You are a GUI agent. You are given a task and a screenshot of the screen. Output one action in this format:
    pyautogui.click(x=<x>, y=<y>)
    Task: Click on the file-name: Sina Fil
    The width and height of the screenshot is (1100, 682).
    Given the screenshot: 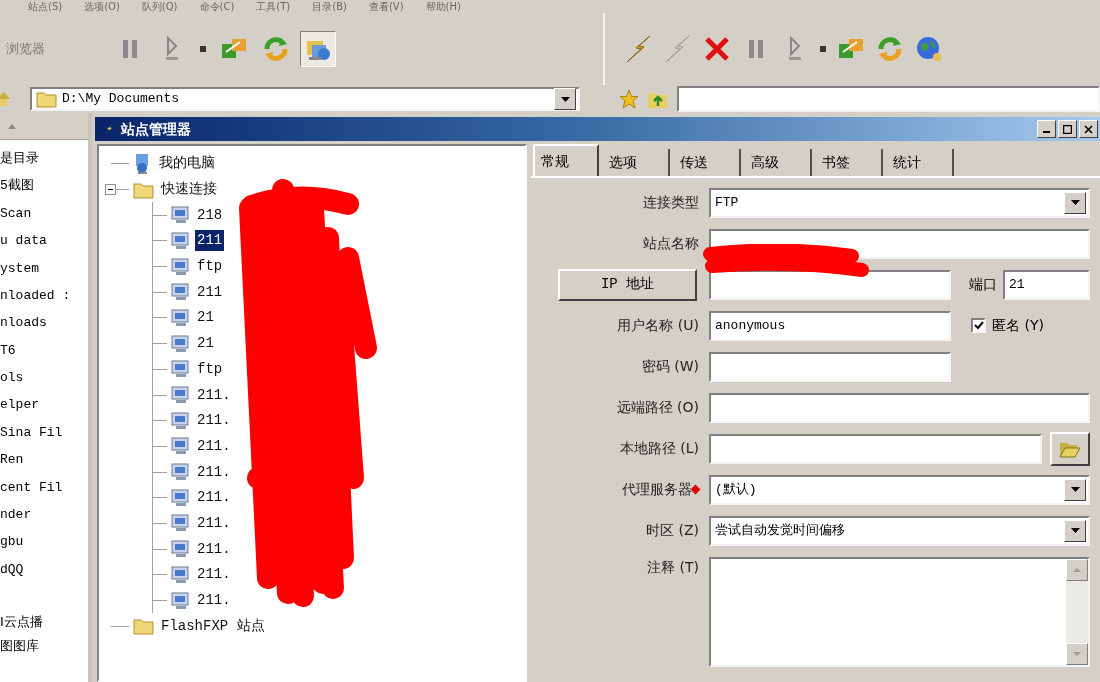 What is the action you would take?
    pyautogui.click(x=44, y=432)
    